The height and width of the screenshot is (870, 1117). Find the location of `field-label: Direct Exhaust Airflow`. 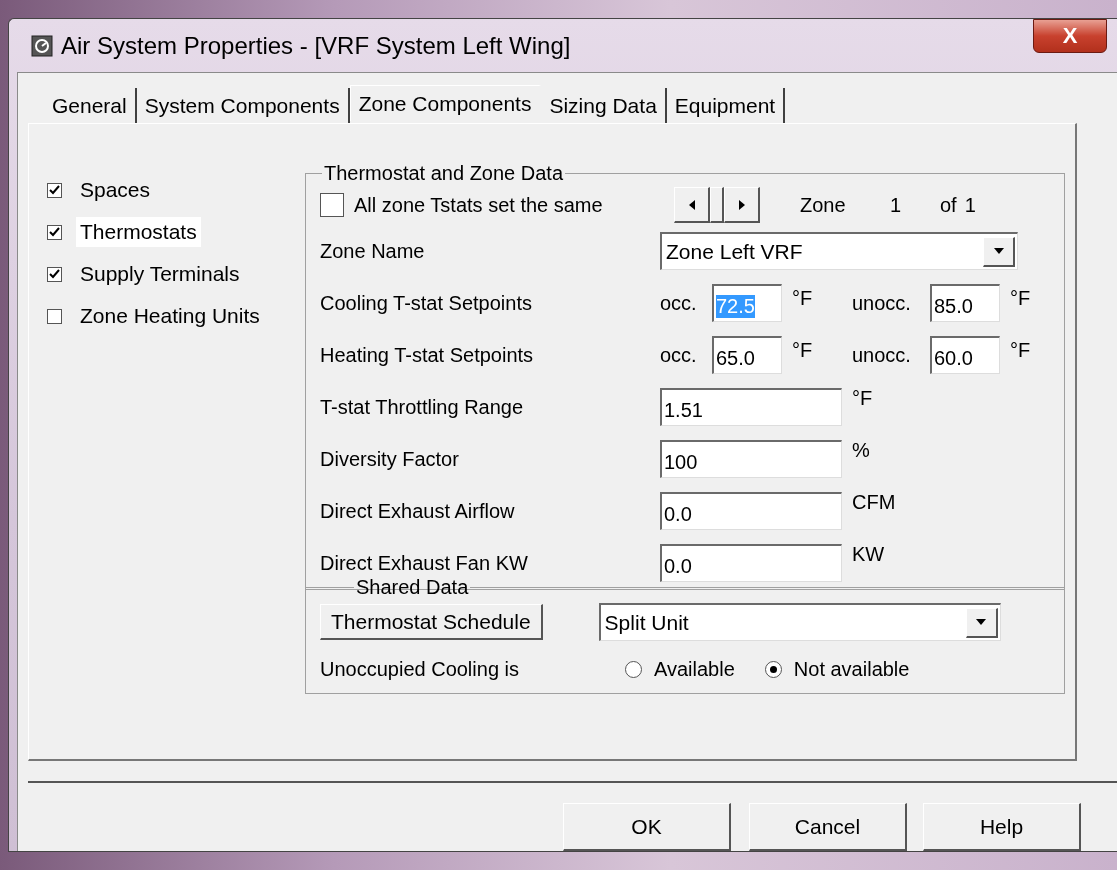

field-label: Direct Exhaust Airflow is located at coordinates (418, 511).